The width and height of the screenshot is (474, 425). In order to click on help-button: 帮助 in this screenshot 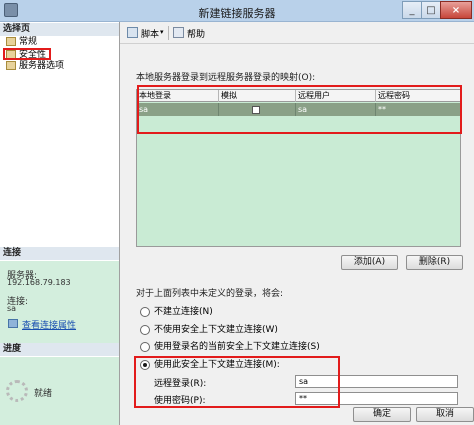, I will do `click(196, 33)`.